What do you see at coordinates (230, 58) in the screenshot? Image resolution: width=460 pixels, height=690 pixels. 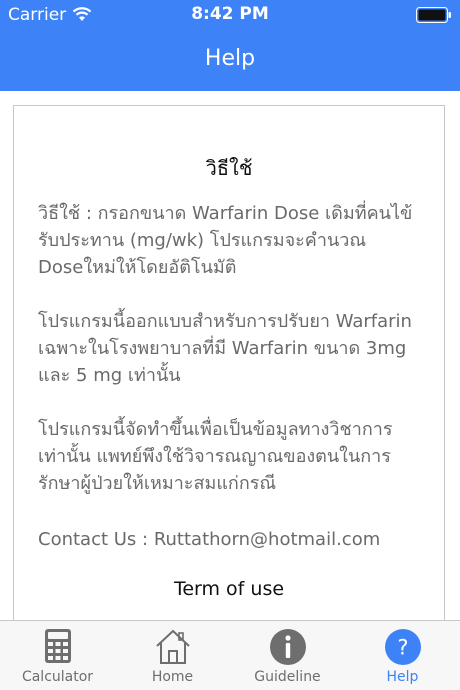 I see `page-title: Help` at bounding box center [230, 58].